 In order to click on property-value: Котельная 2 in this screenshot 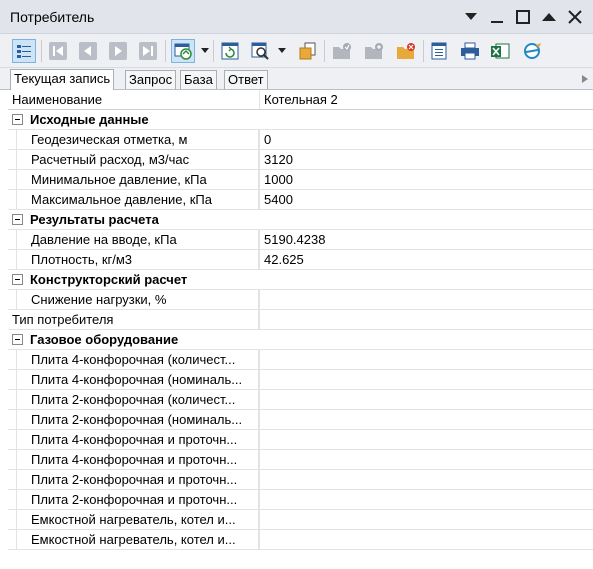, I will do `click(426, 99)`.